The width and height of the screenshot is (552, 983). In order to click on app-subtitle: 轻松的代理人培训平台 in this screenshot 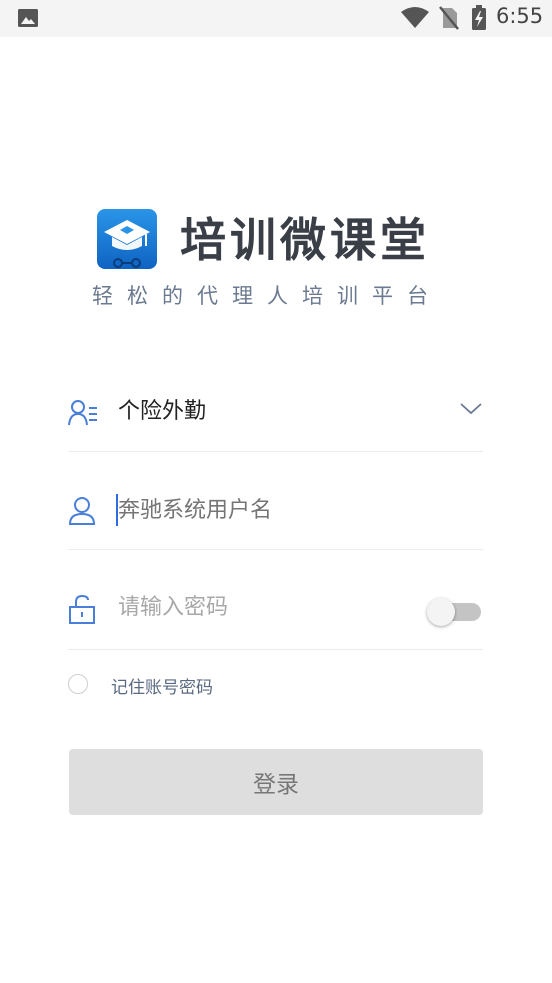, I will do `click(267, 296)`.